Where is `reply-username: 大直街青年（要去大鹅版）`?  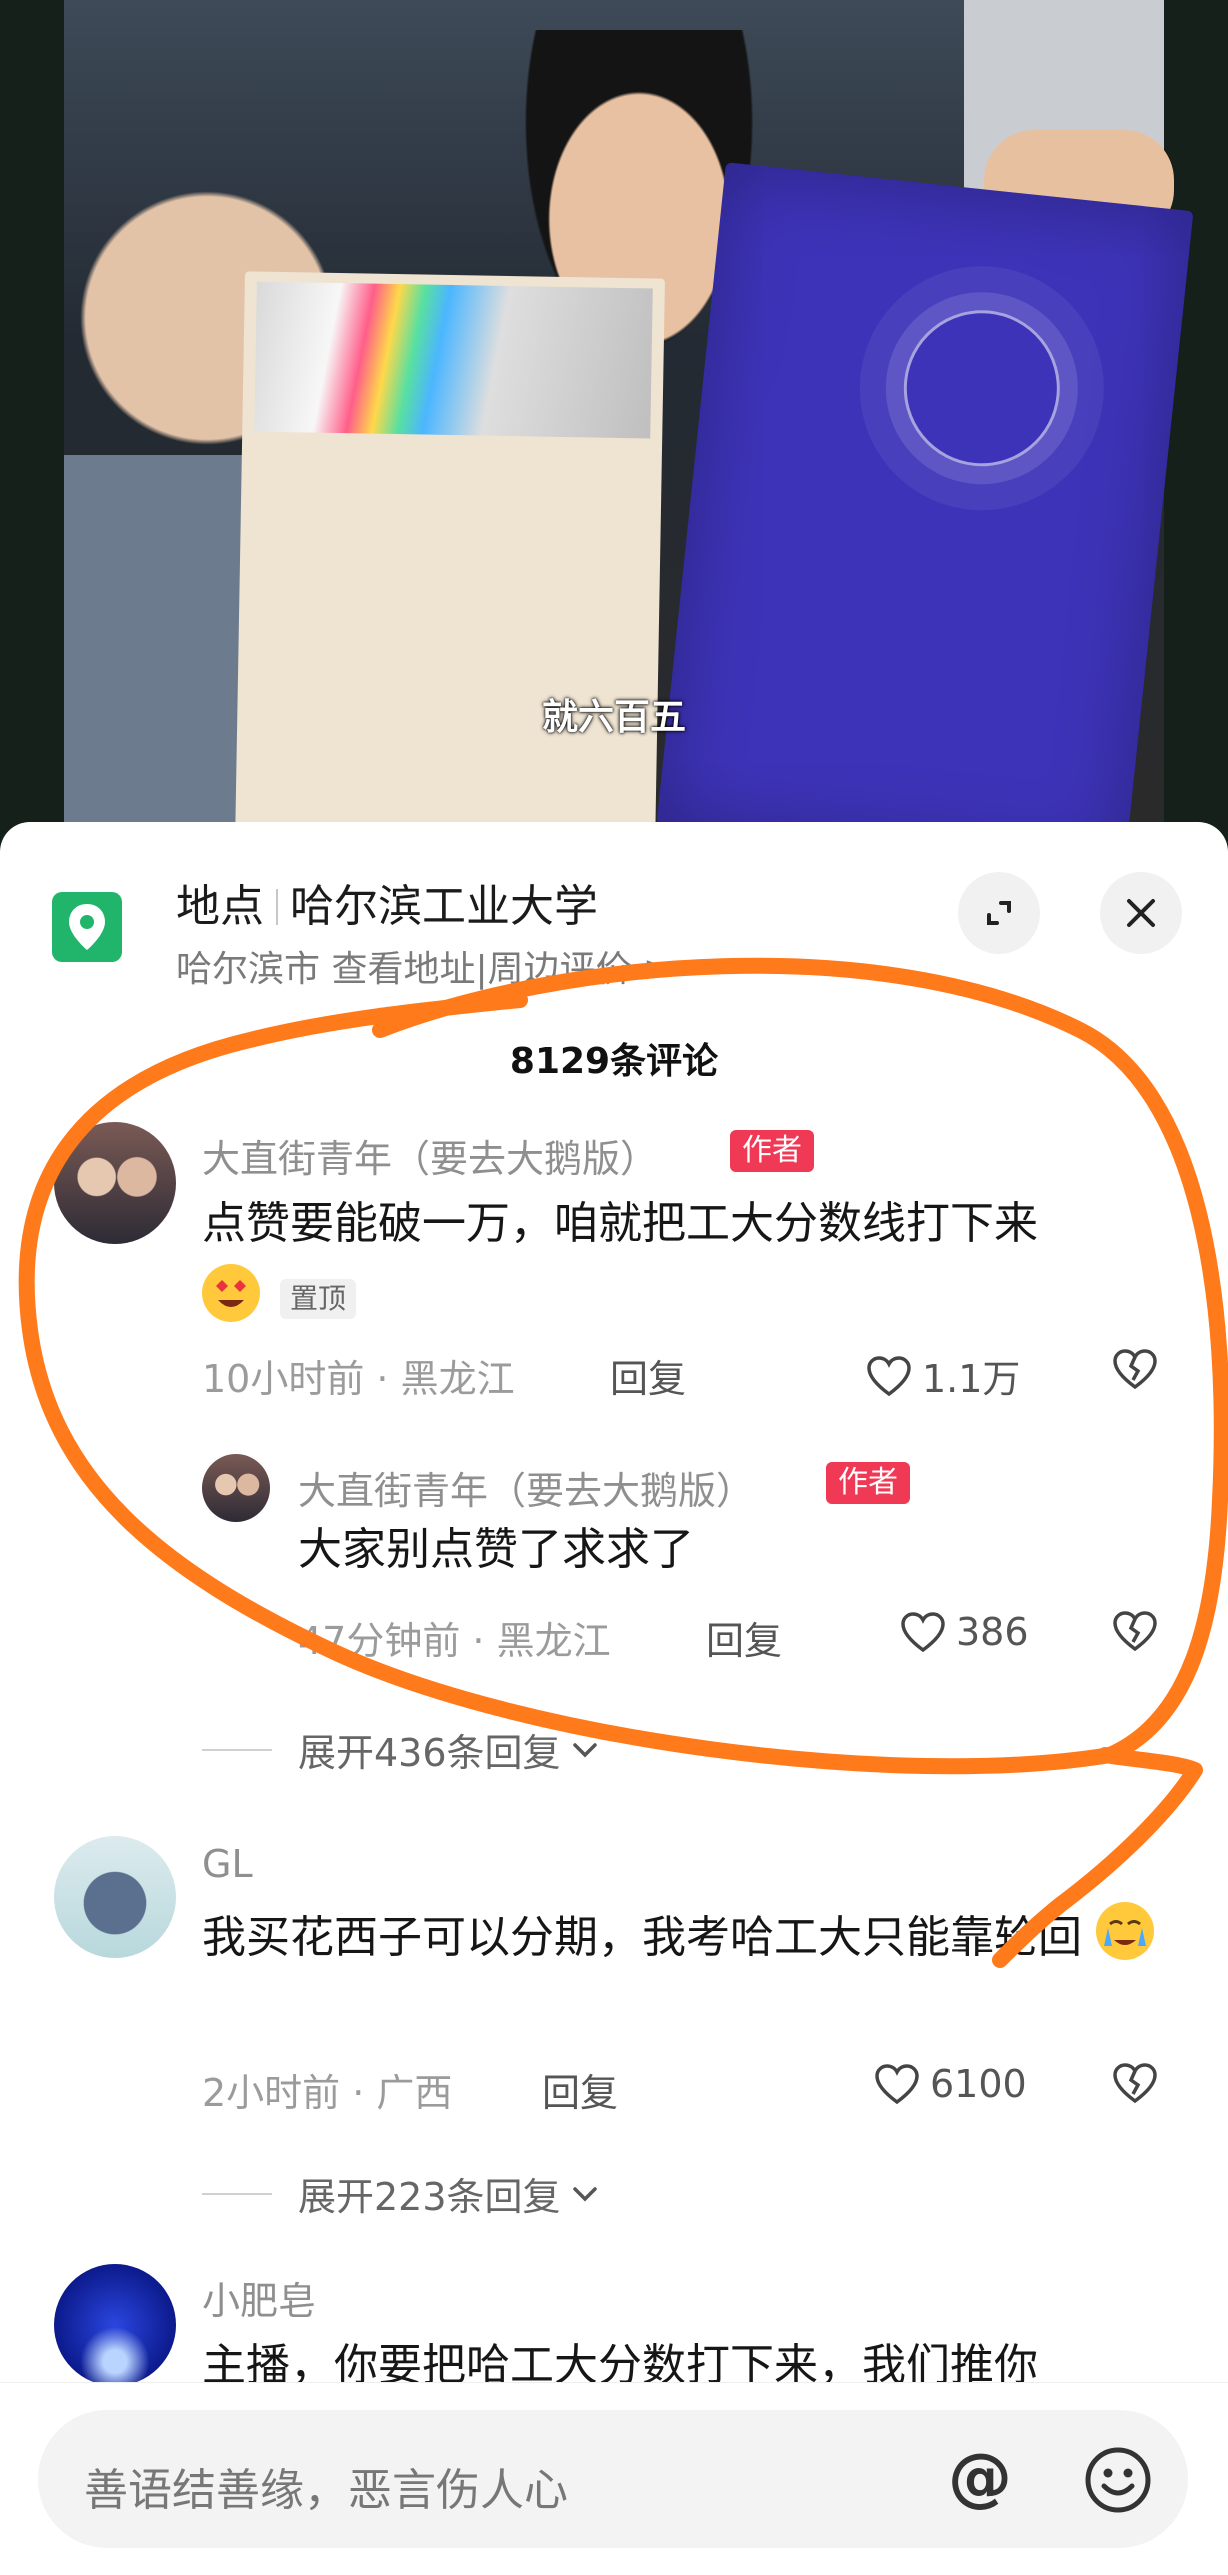
reply-username: 大直街青年（要去大鹅版） is located at coordinates (526, 1487).